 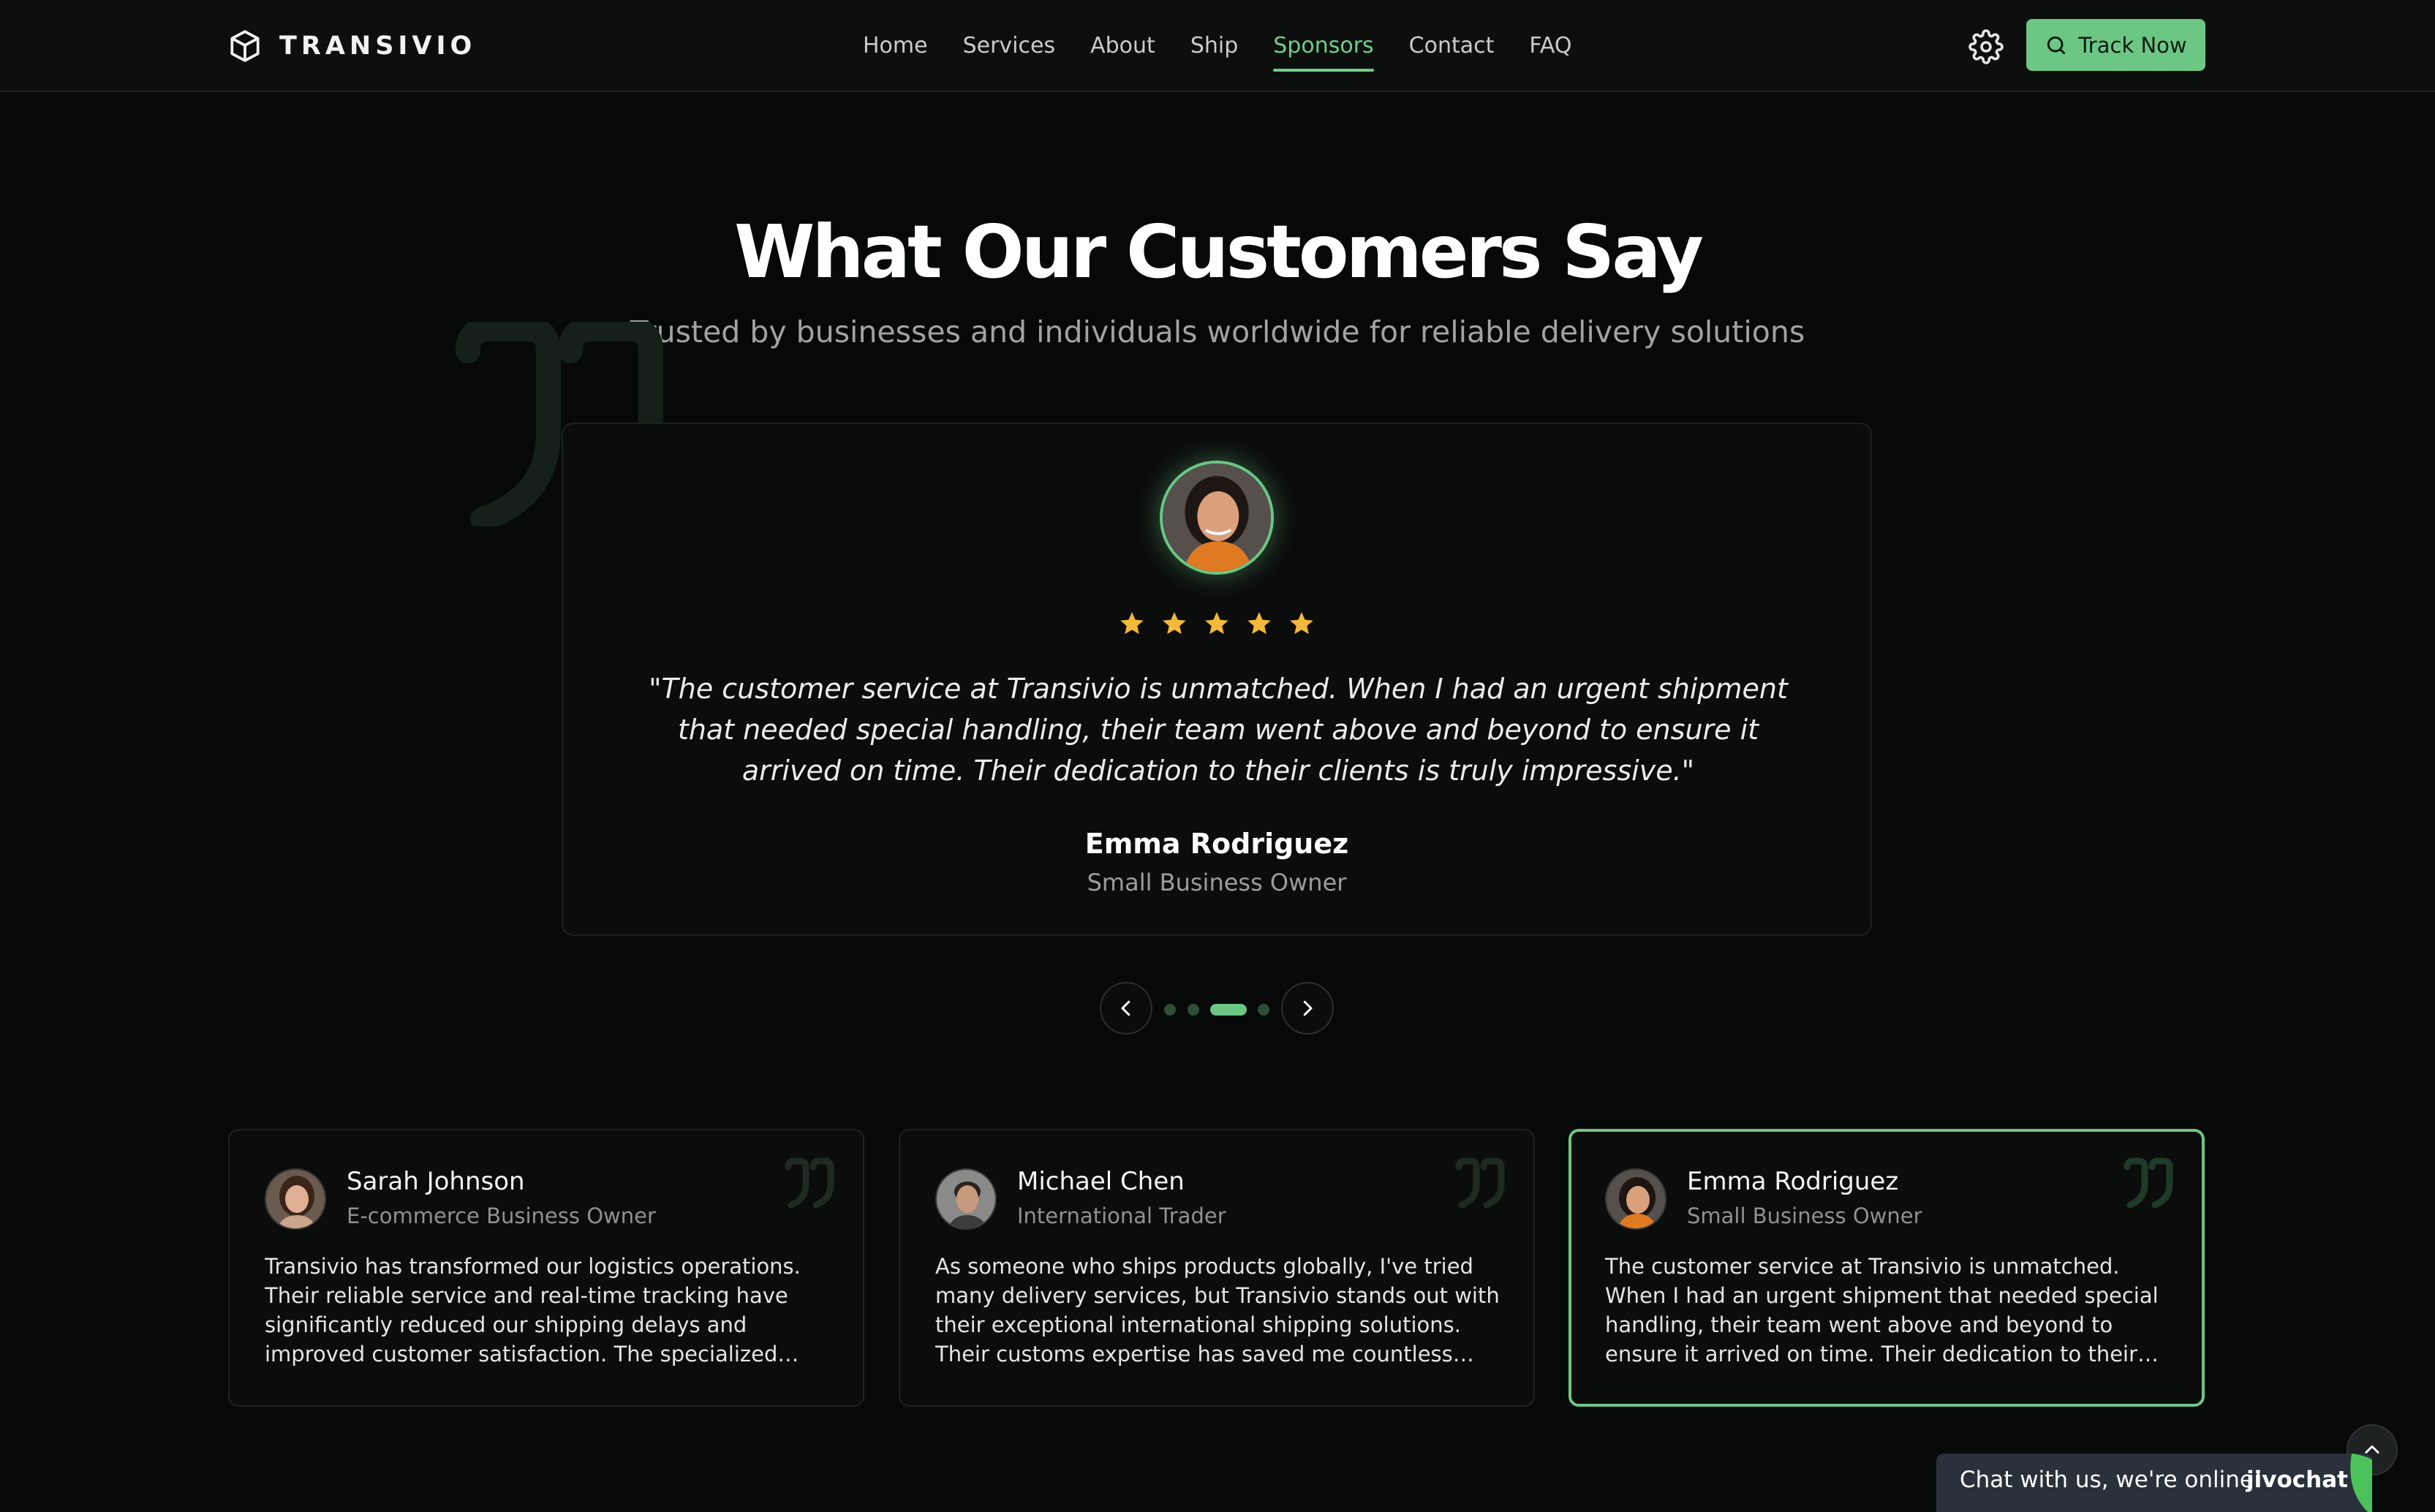 I want to click on nav-faq: FAQ, so click(x=1550, y=46).